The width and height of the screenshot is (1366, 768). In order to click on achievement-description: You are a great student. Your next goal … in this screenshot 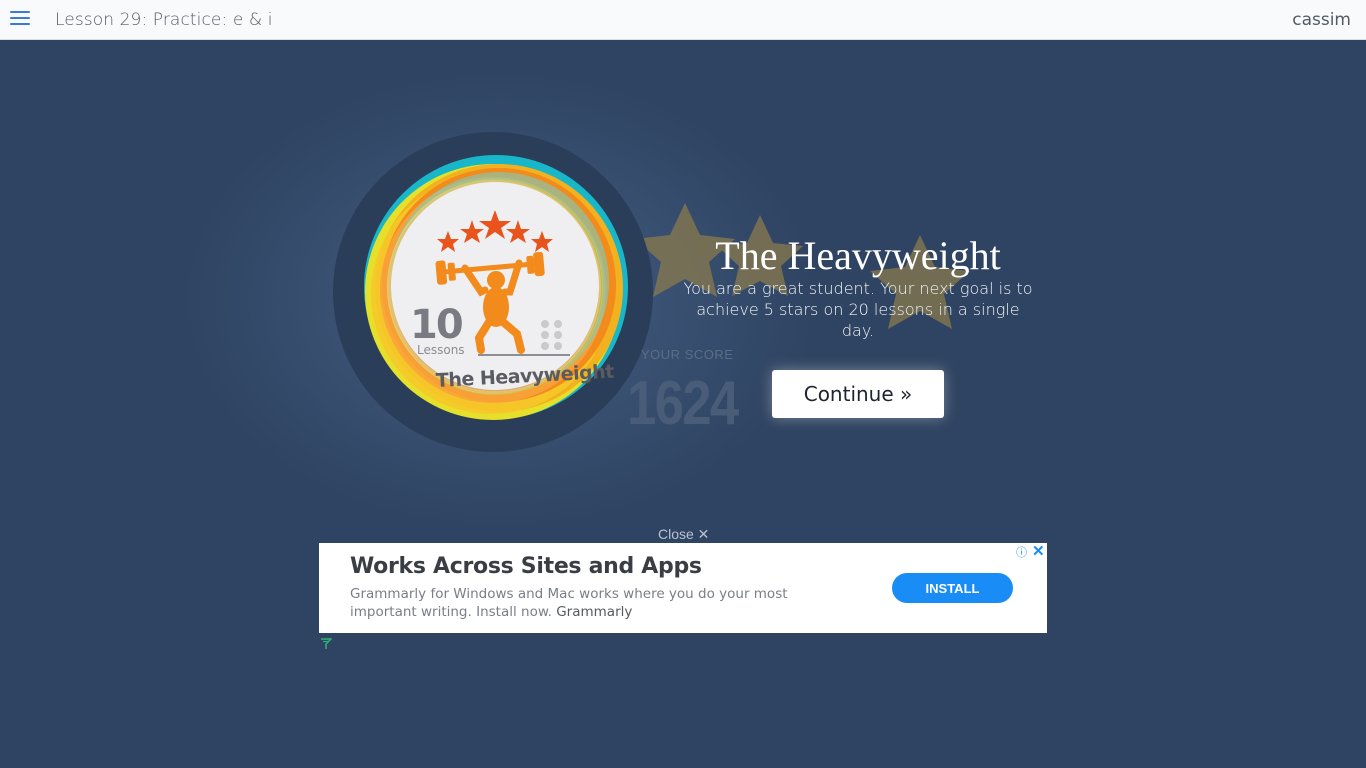, I will do `click(858, 309)`.